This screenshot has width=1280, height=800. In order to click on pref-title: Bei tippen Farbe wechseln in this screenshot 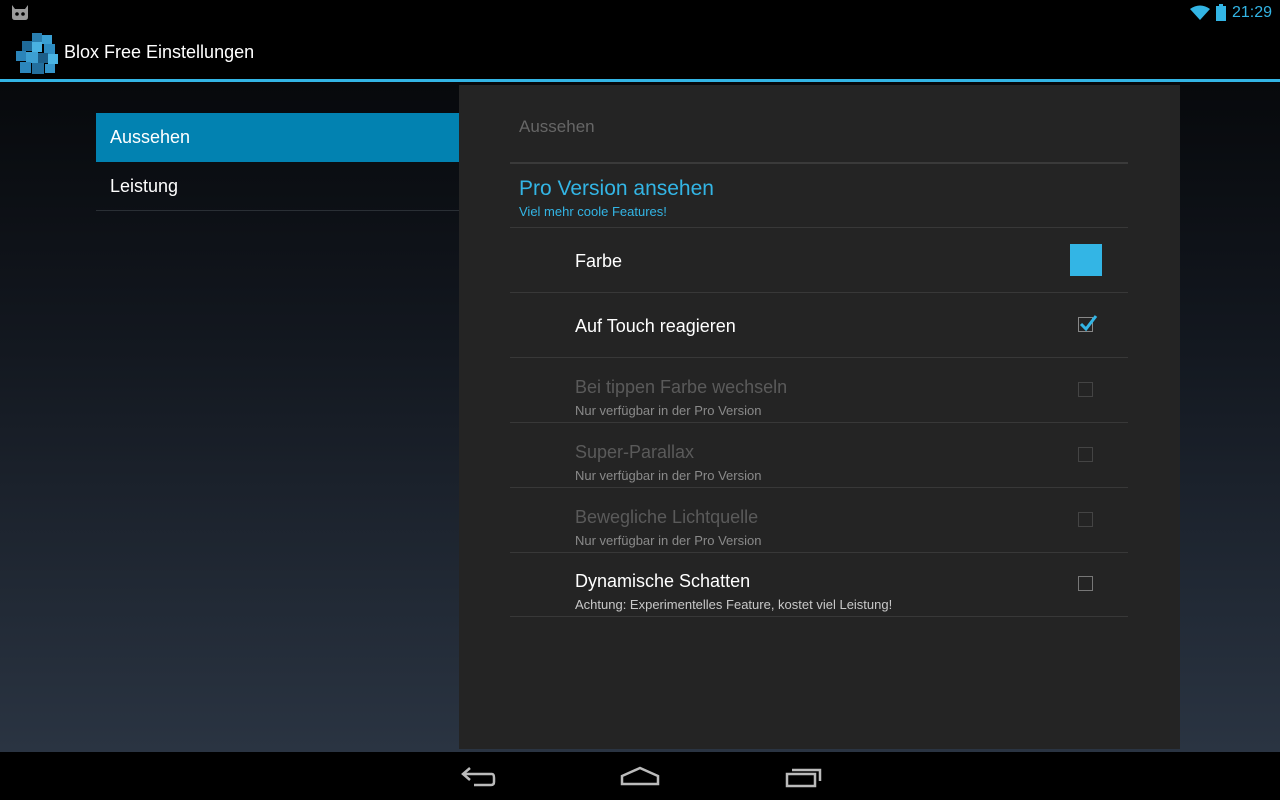, I will do `click(681, 387)`.